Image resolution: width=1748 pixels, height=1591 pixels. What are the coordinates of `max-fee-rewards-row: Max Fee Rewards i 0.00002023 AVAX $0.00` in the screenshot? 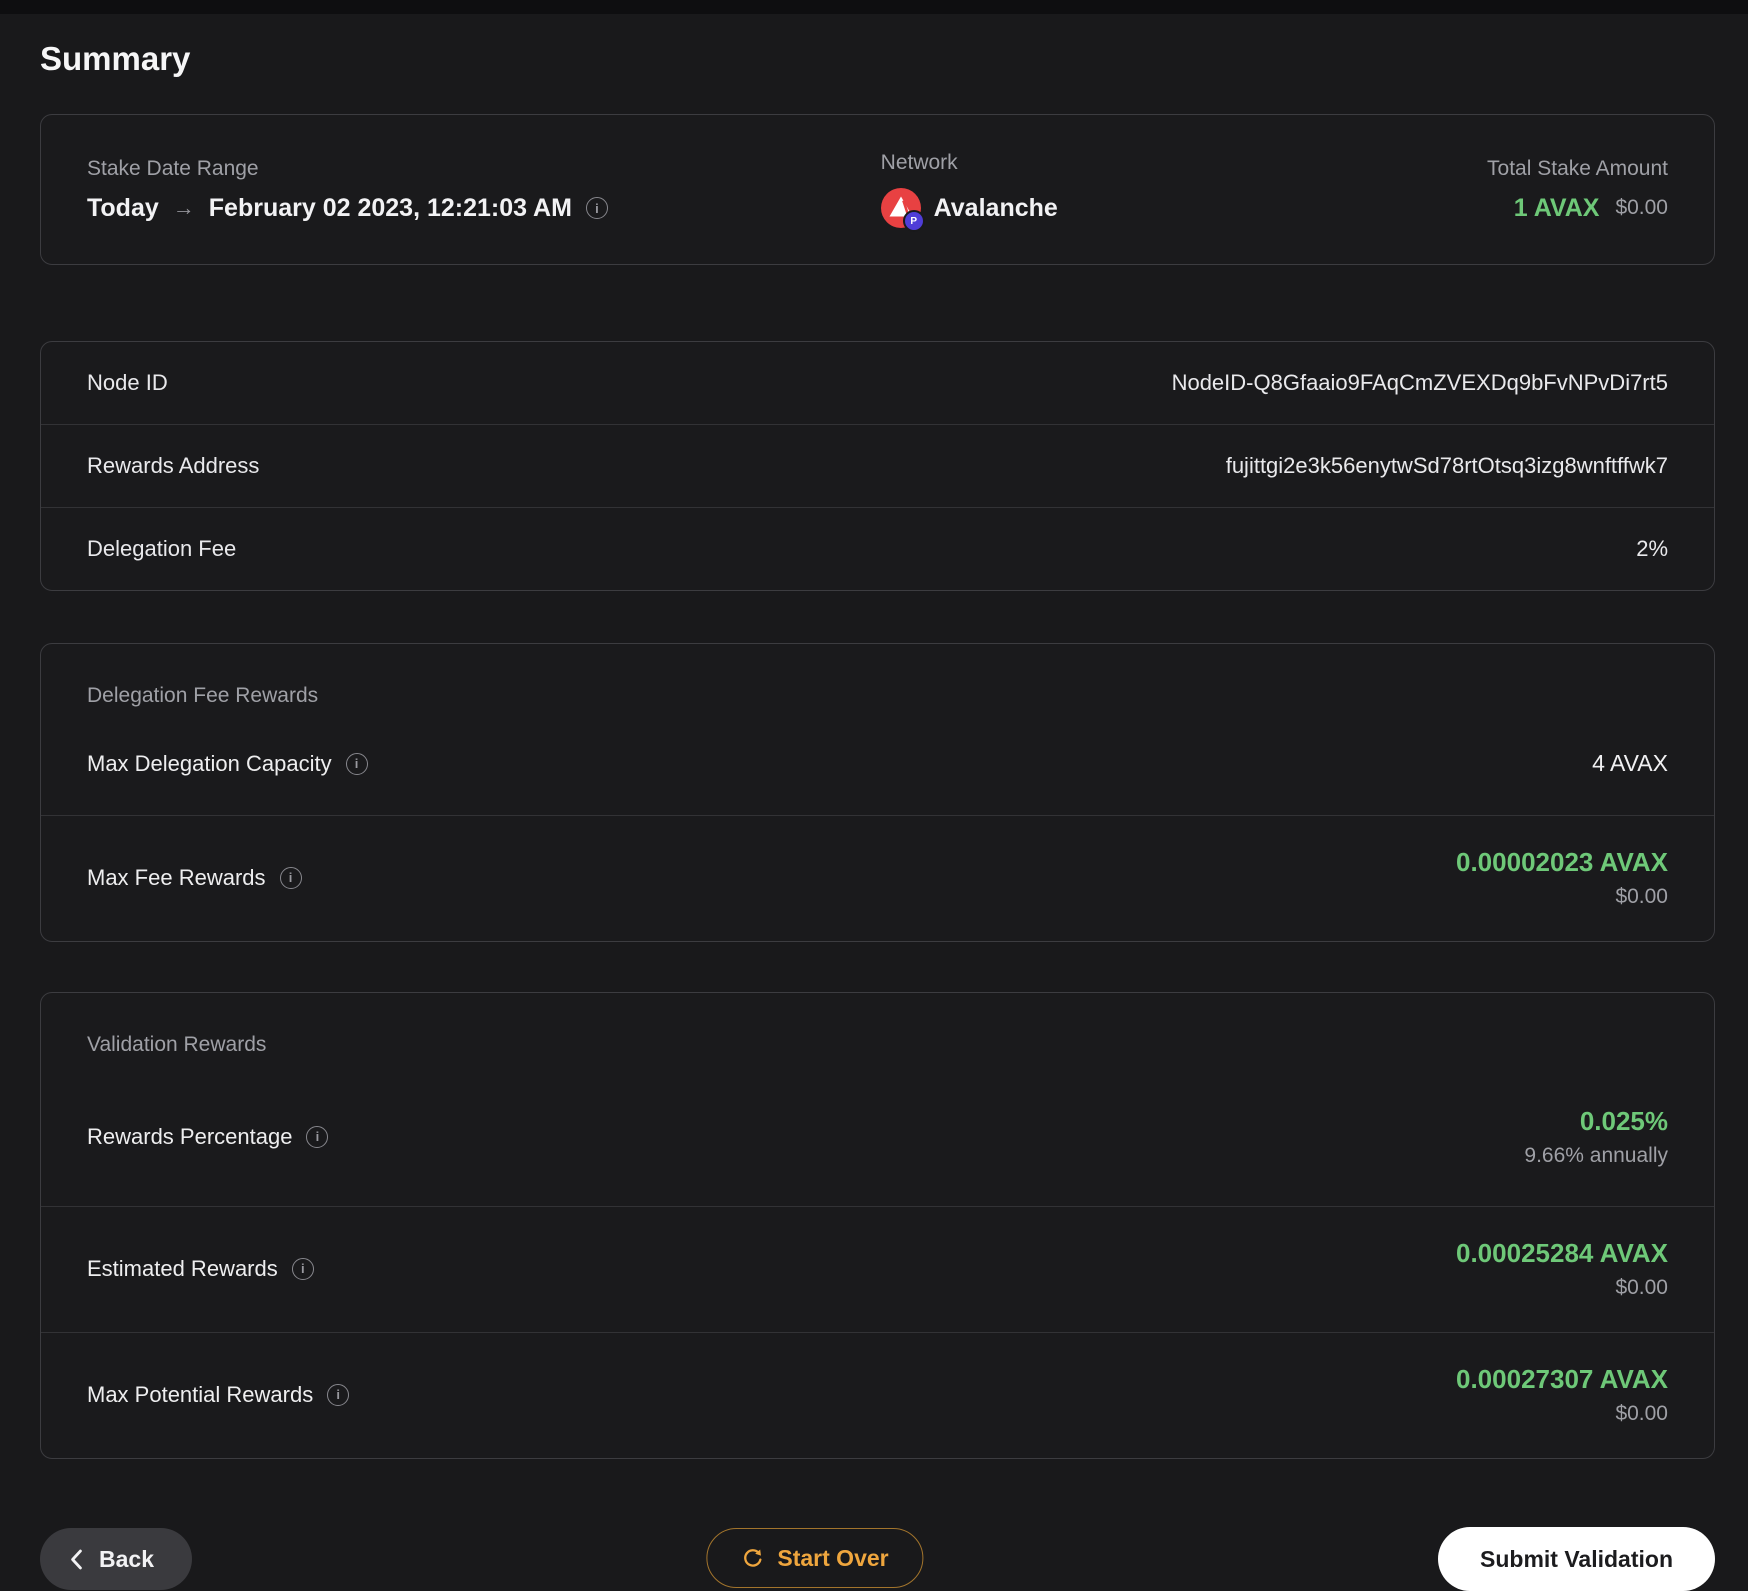 It's located at (877, 878).